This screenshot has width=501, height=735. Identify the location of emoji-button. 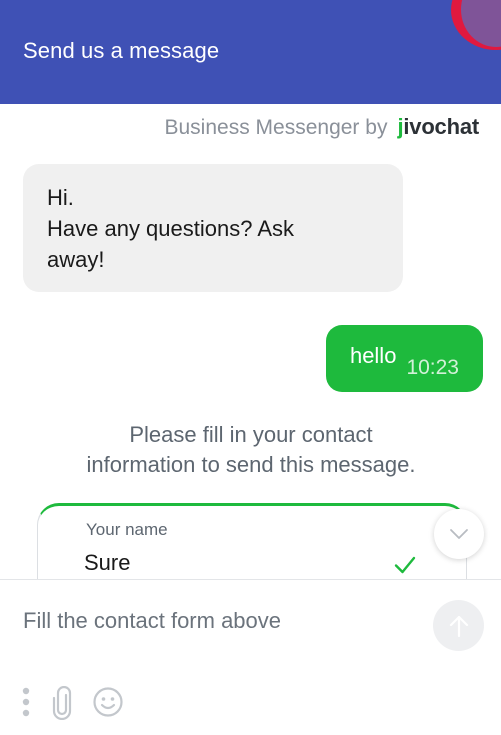
(108, 702).